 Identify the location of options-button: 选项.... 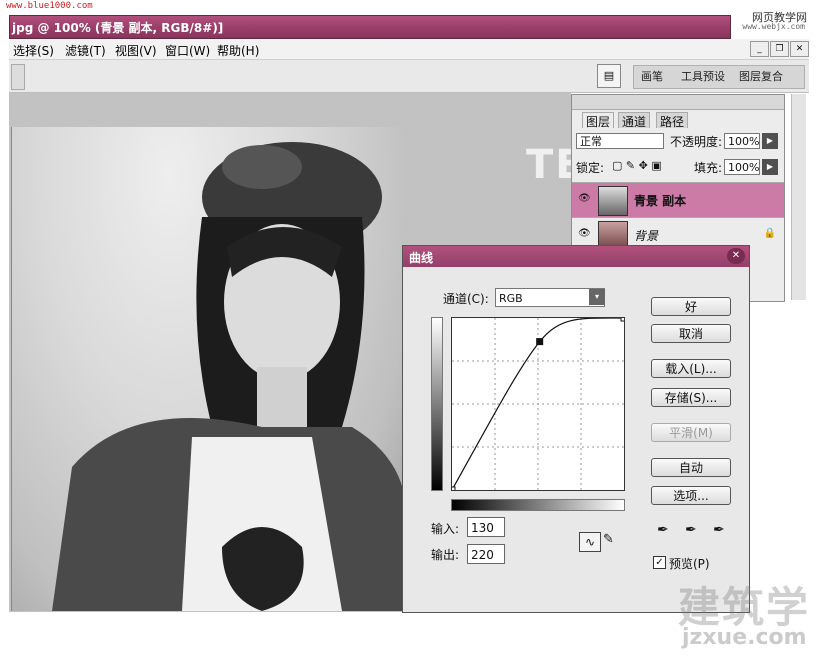
(691, 495).